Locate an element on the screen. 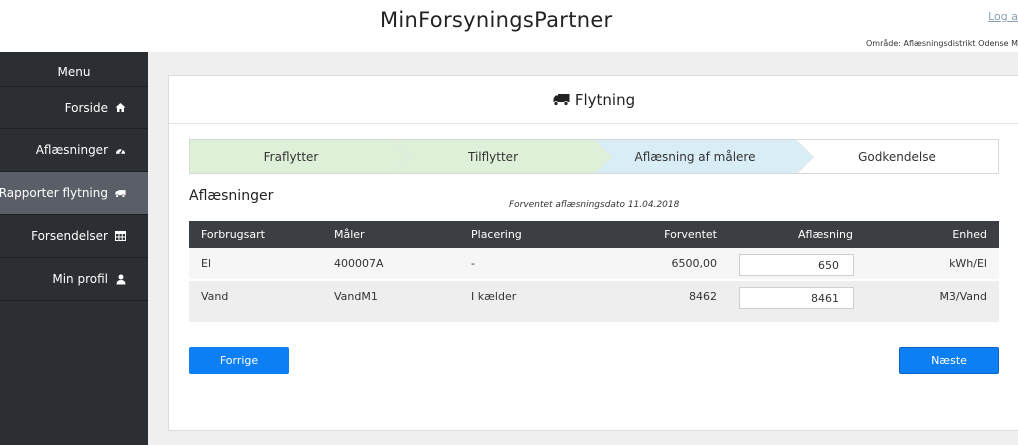  step-tilflytter: Tilflytter is located at coordinates (502, 156).